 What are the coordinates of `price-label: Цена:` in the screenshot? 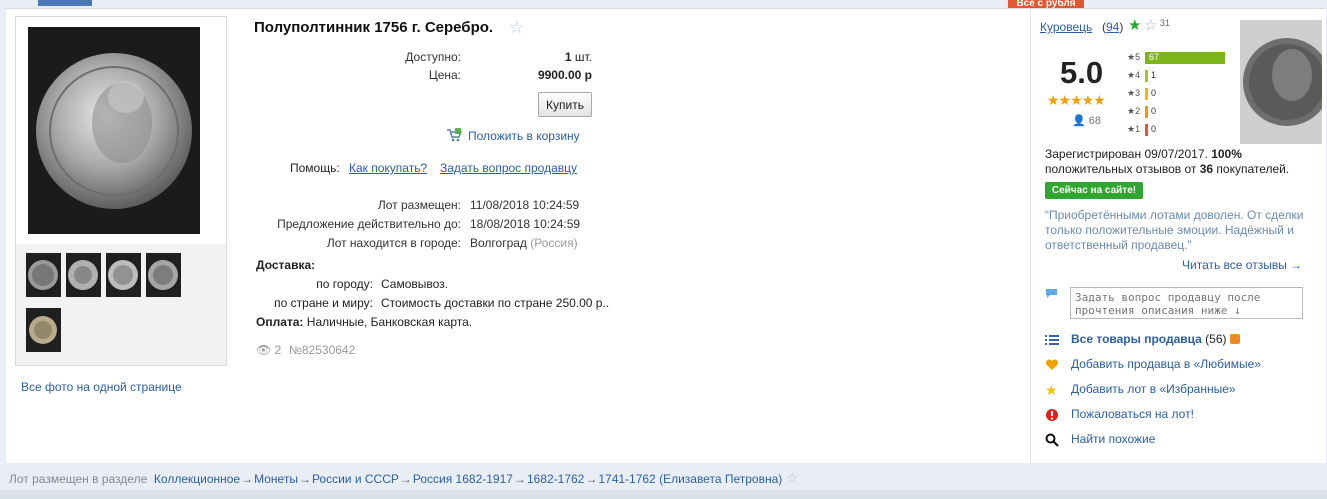 It's located at (444, 75).